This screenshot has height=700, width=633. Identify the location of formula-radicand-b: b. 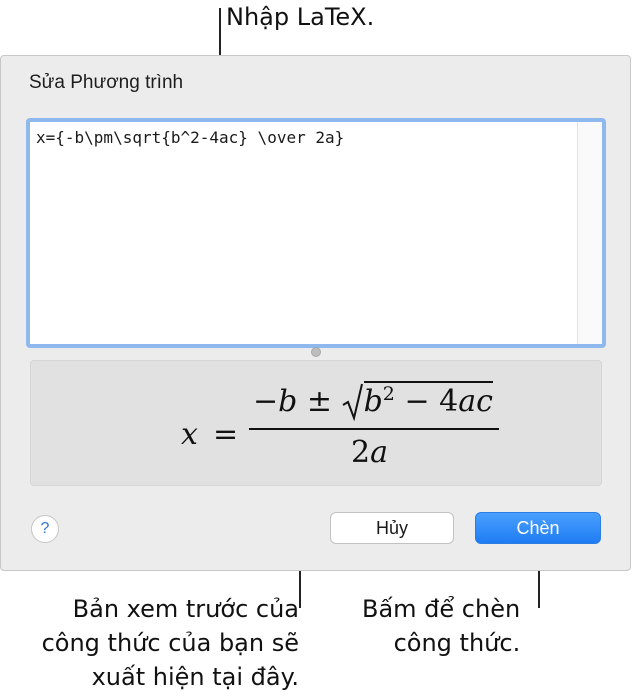
(373, 401).